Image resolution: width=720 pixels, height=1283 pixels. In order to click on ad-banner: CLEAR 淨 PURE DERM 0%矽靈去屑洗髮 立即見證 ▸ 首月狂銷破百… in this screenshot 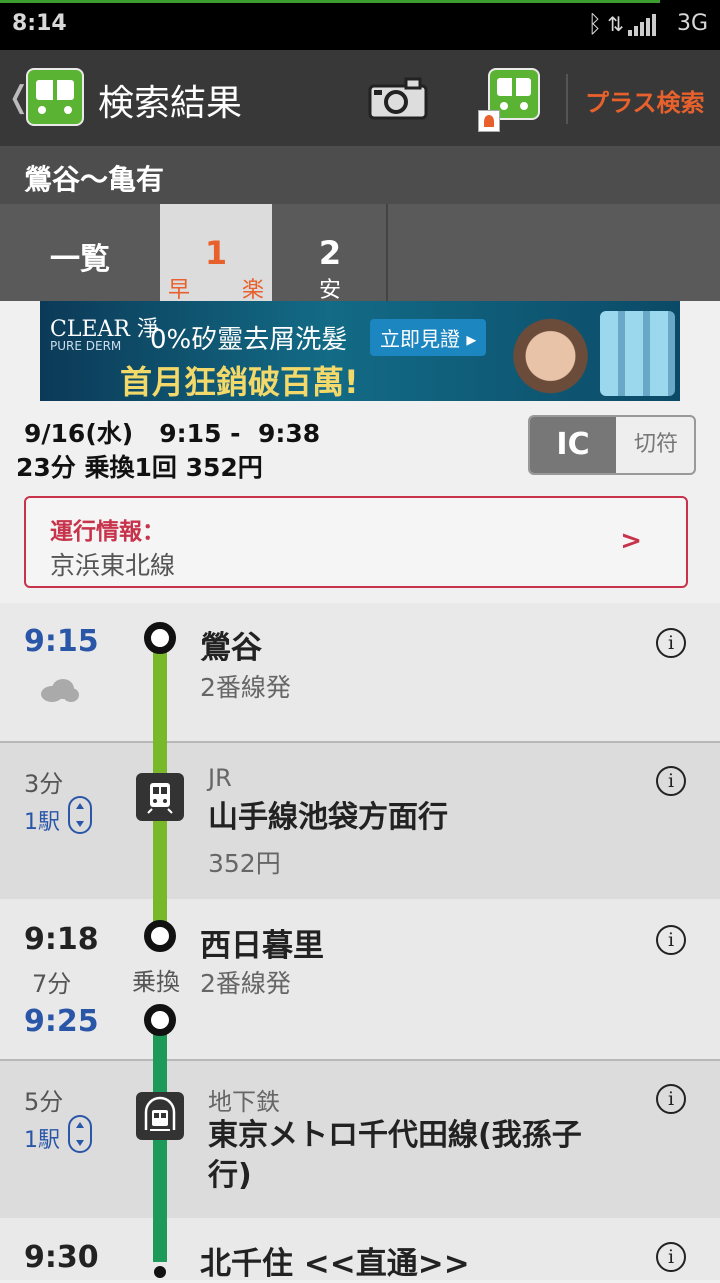, I will do `click(360, 351)`.